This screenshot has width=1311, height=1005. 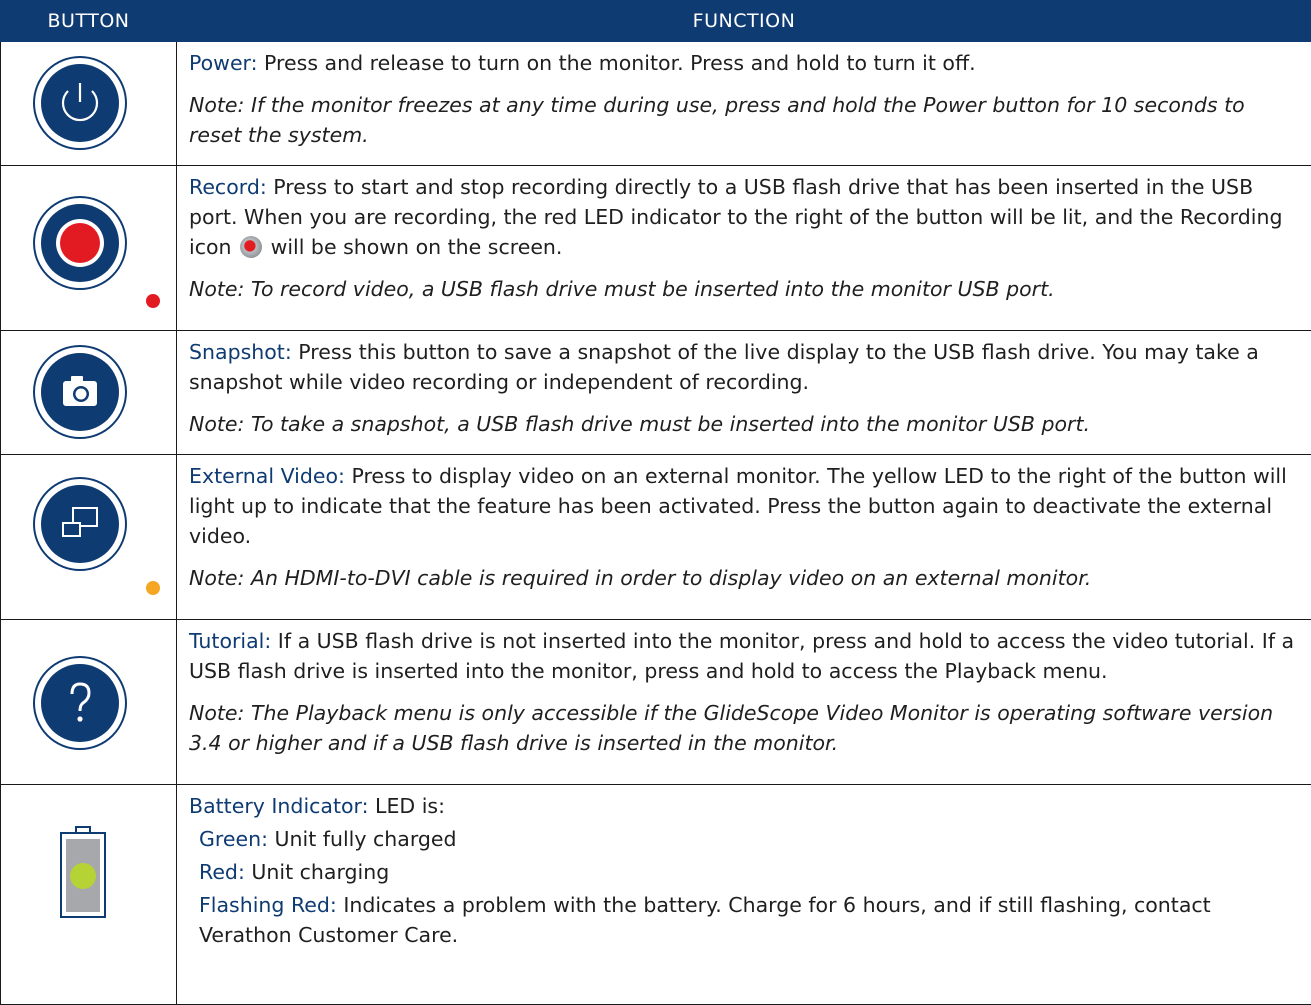 I want to click on battery-description: LED is:, so click(x=407, y=806).